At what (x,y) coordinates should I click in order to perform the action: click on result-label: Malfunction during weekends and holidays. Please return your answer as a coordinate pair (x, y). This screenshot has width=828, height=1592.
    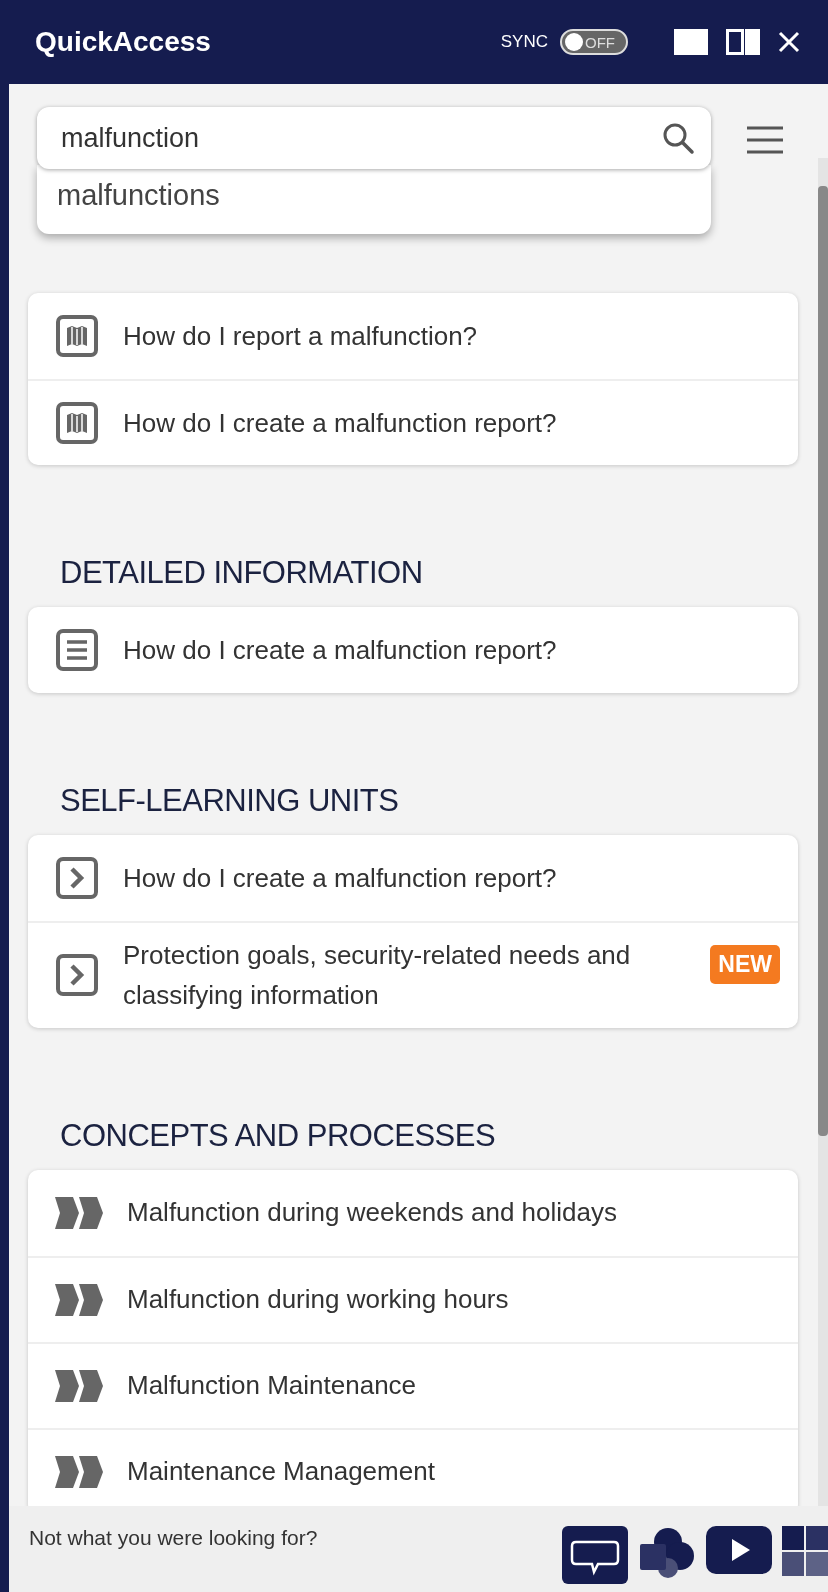
    Looking at the image, I should click on (372, 1213).